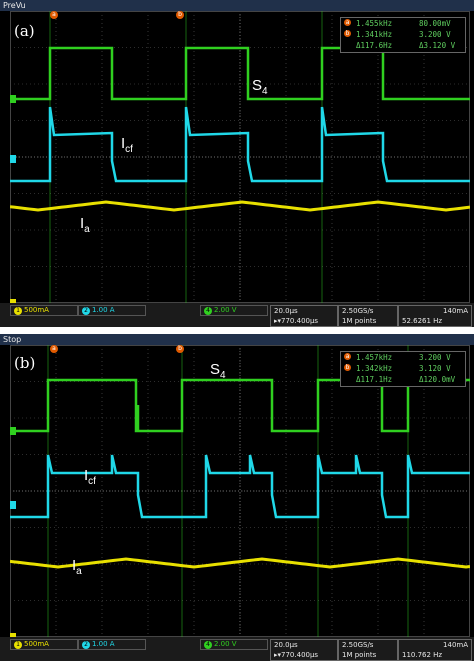 This screenshot has height=661, width=474. Describe the element at coordinates (12, 339) in the screenshot. I see `run-status: Stop` at that location.